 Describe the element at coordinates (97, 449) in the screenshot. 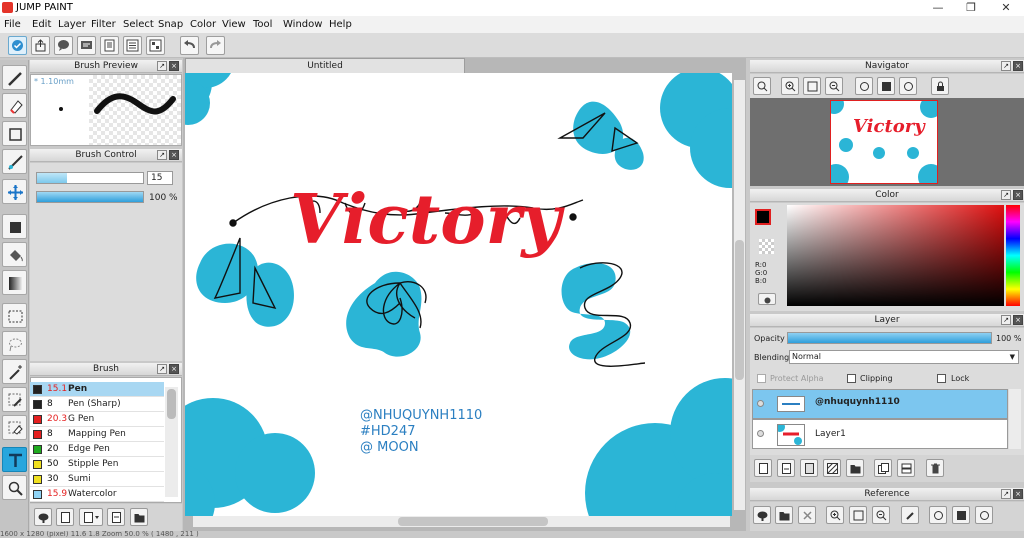

I see `brush-item-edge-pen: 20 Edge Pen` at that location.